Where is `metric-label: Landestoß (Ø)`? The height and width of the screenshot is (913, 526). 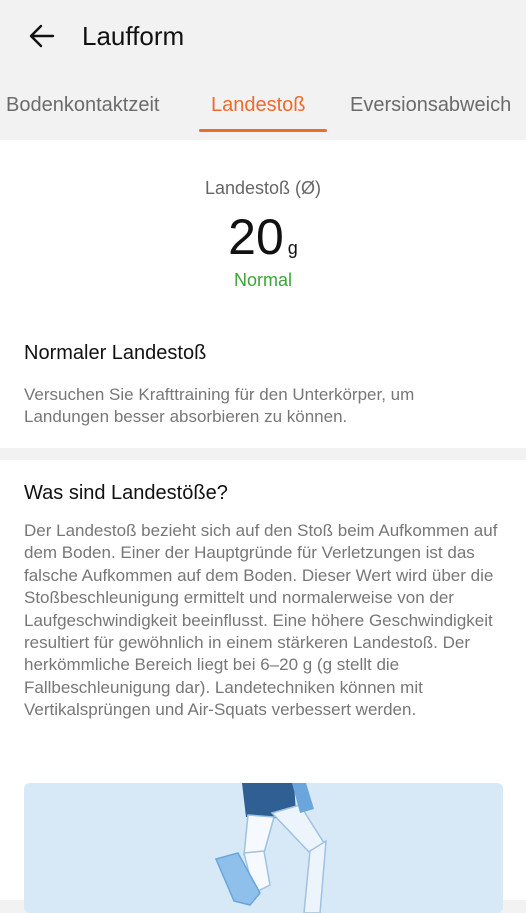 metric-label: Landestoß (Ø) is located at coordinates (263, 188).